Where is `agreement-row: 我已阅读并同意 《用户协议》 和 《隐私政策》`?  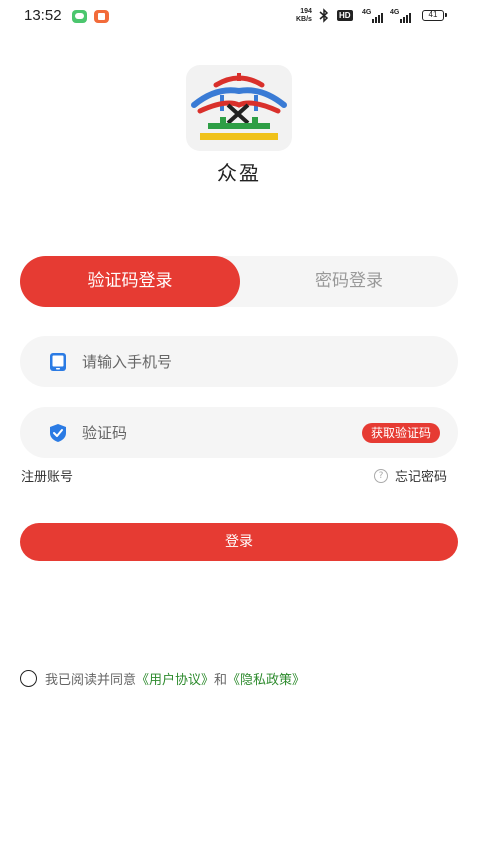
agreement-row: 我已阅读并同意 《用户协议》 和 《隐私政策》 is located at coordinates (162, 678).